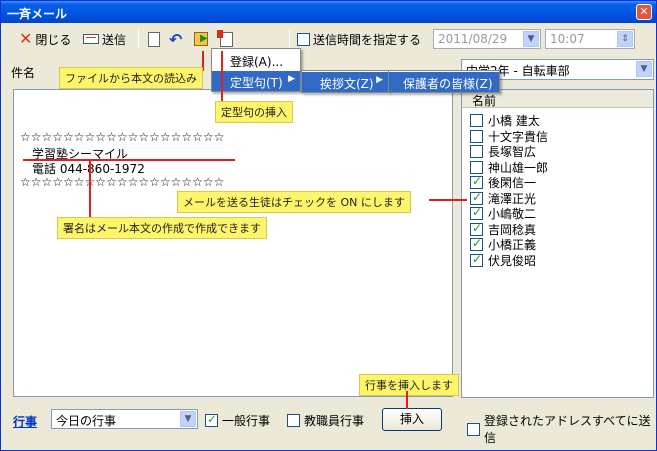 The image size is (657, 451). I want to click on insert-phrase-icon, so click(225, 38).